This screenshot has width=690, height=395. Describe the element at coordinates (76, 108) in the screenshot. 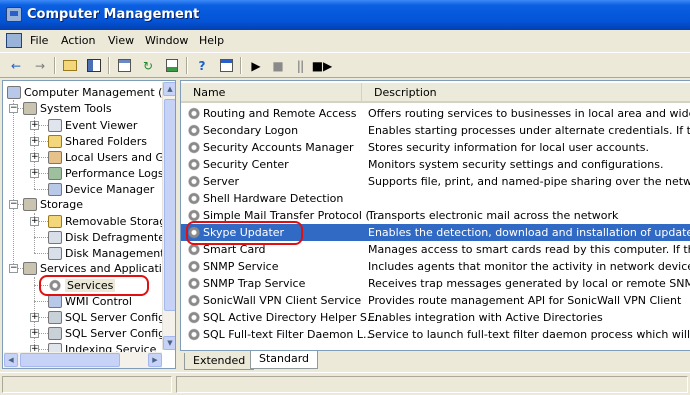

I see `tree-label: System Tools` at that location.